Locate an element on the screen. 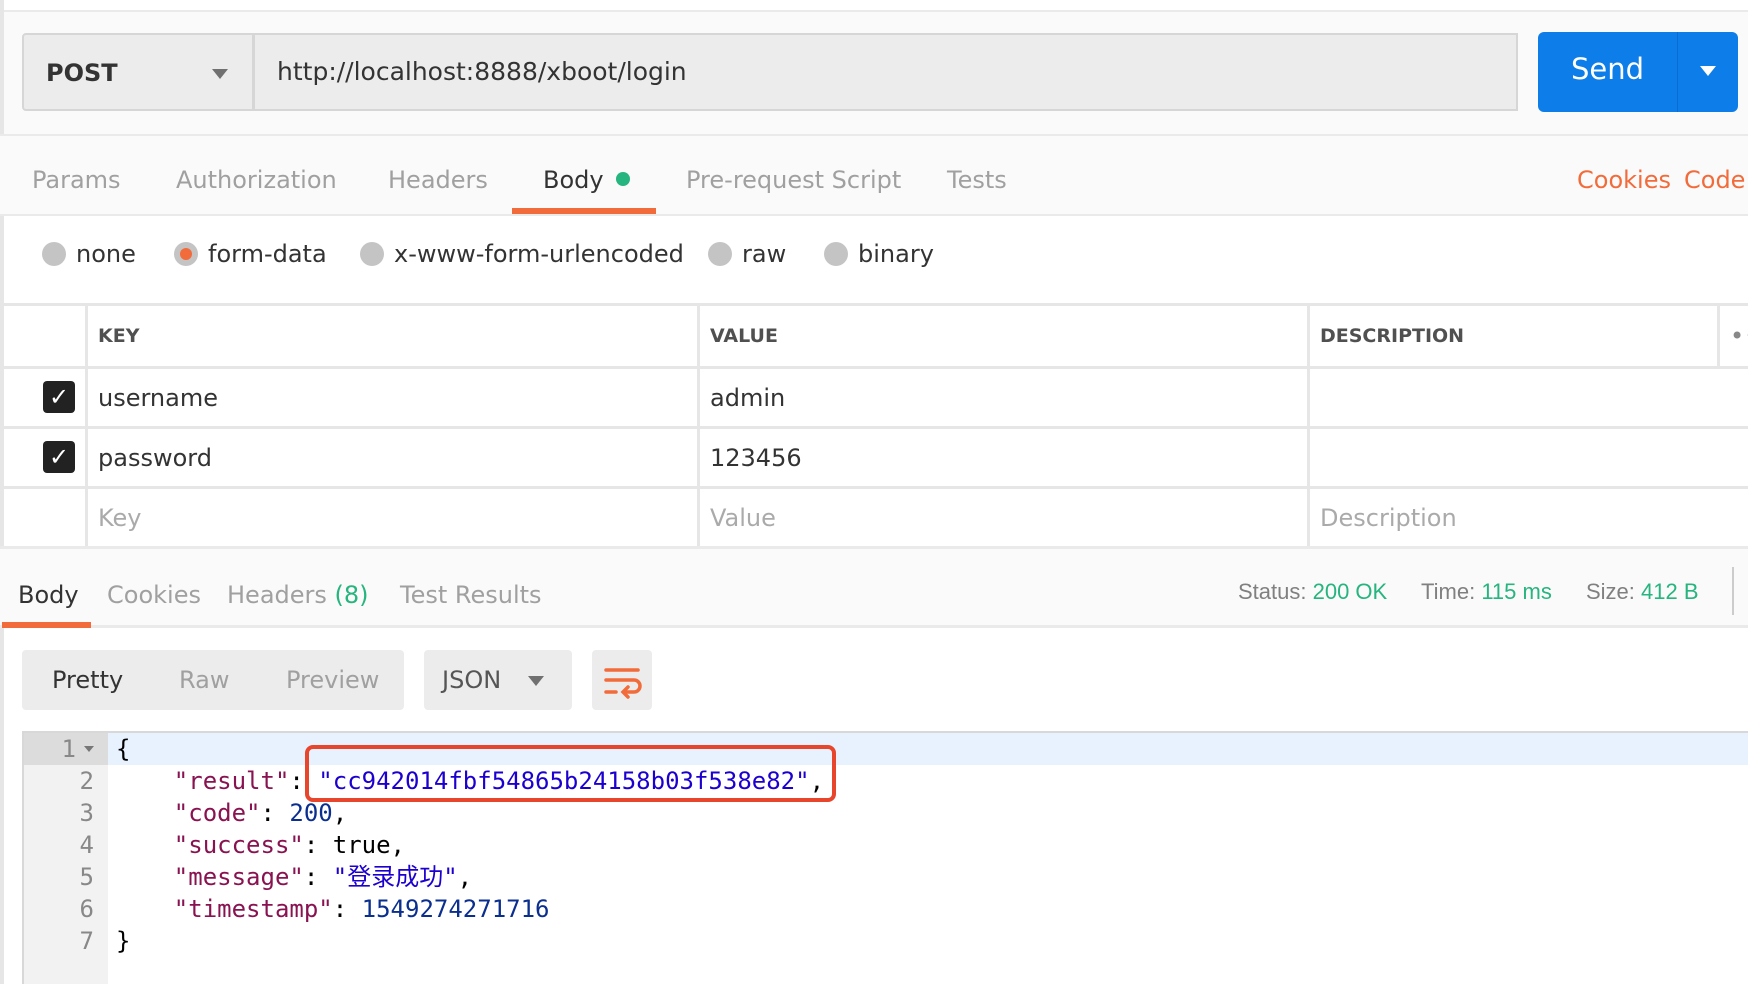 This screenshot has height=984, width=1748. line-number: 7 is located at coordinates (86, 941).